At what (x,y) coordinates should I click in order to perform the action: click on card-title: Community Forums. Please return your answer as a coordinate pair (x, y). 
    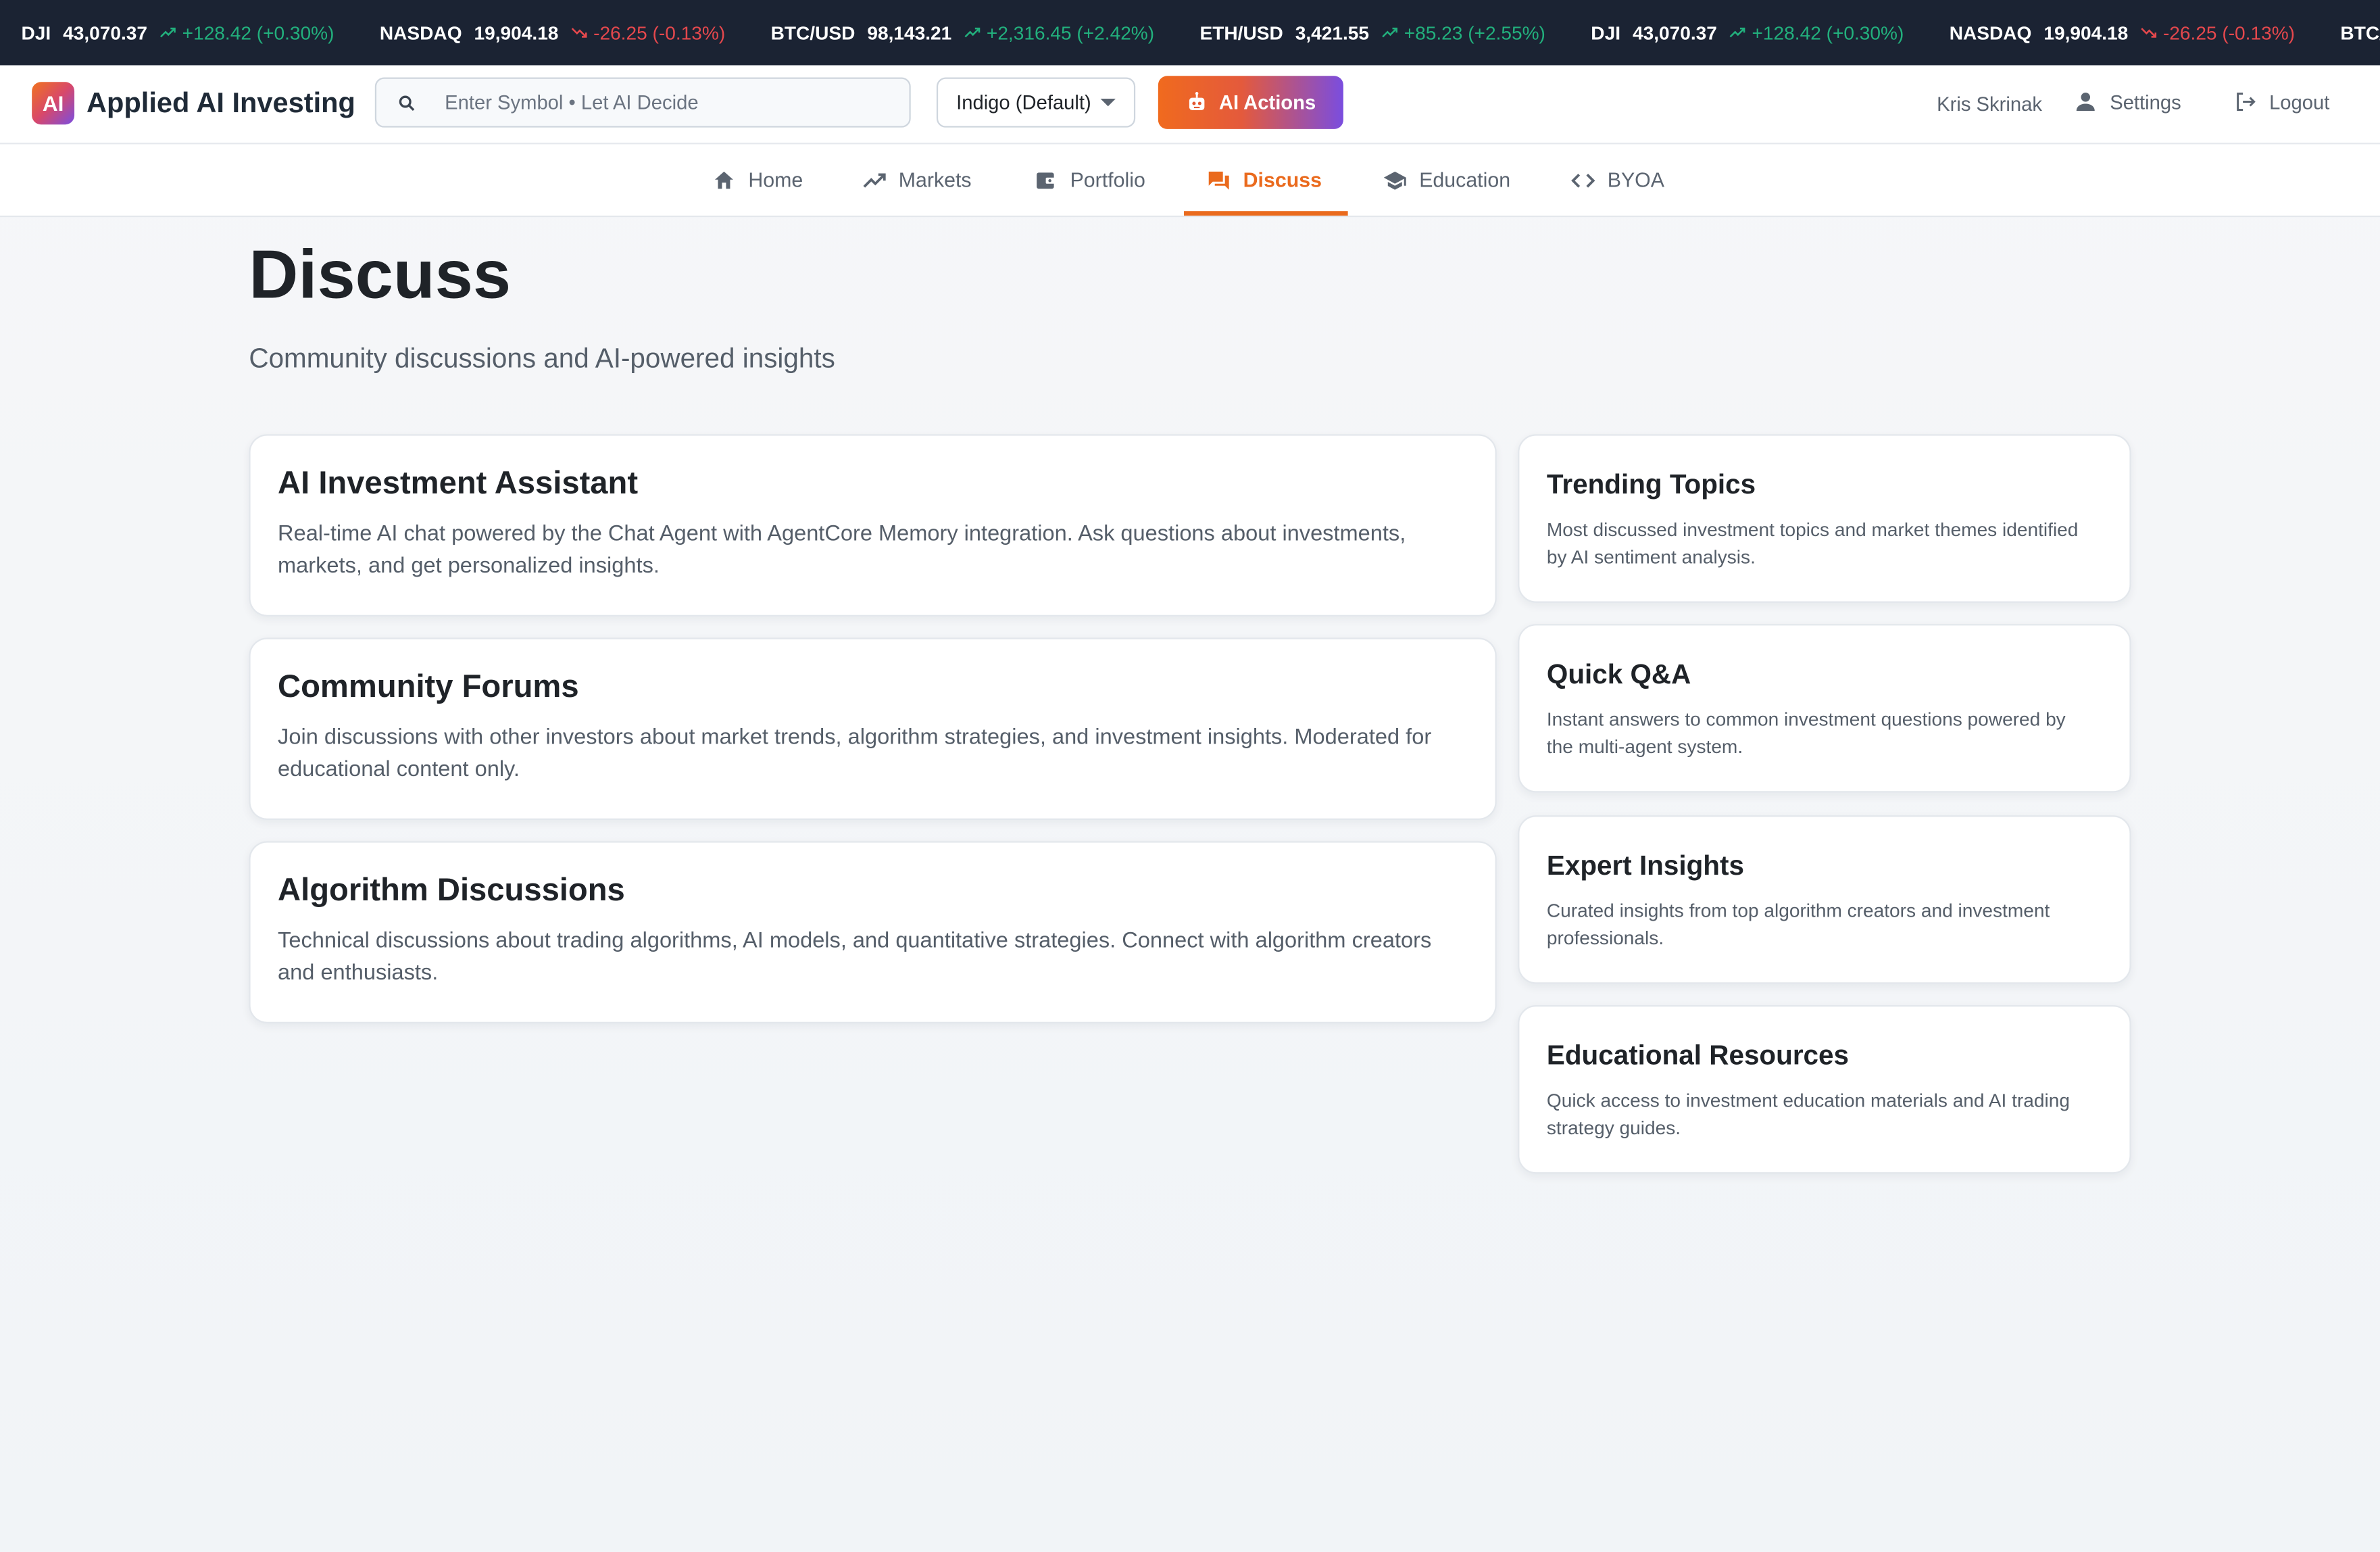
    Looking at the image, I should click on (429, 687).